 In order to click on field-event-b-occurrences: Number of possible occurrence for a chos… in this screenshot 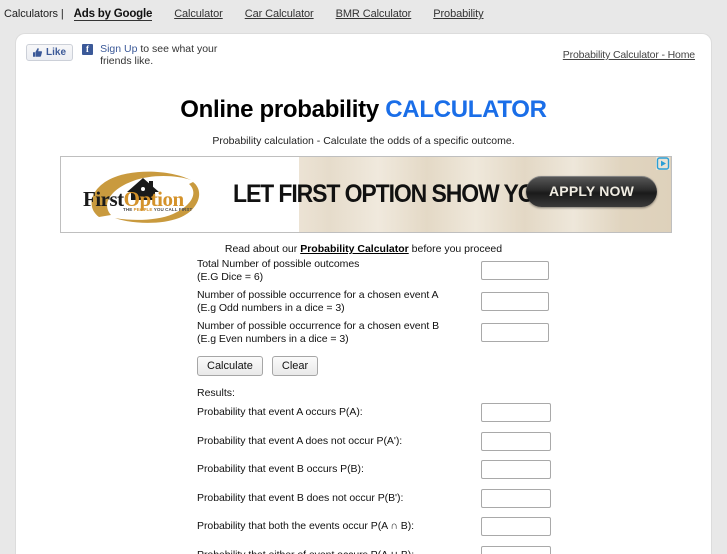, I will do `click(387, 334)`.